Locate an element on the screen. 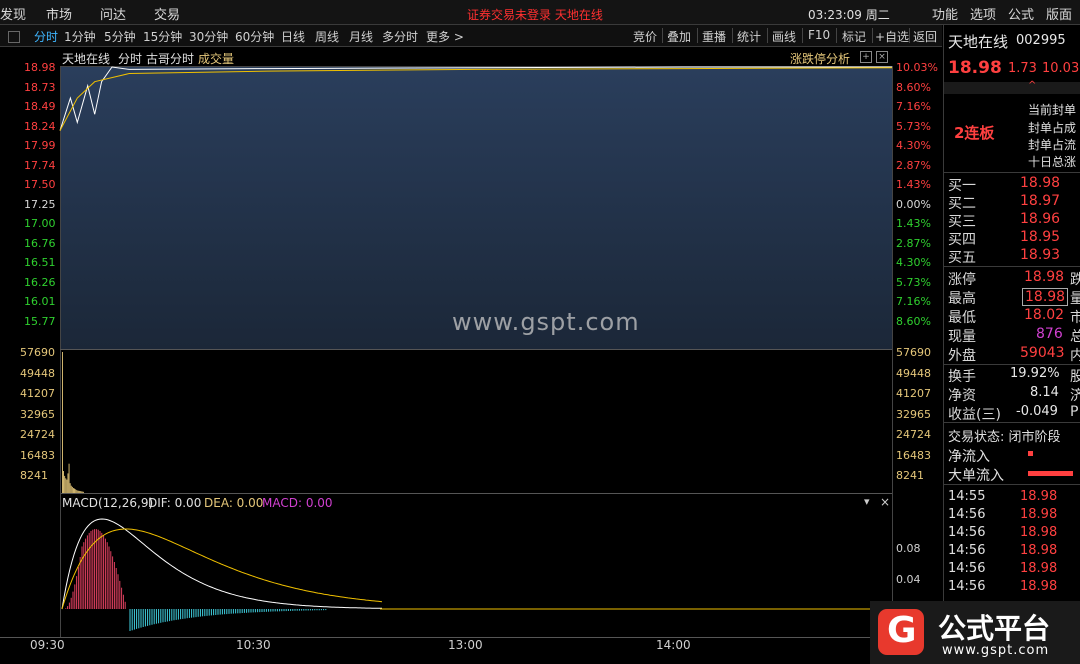  price-tick-right: 10.03% is located at coordinates (917, 67).